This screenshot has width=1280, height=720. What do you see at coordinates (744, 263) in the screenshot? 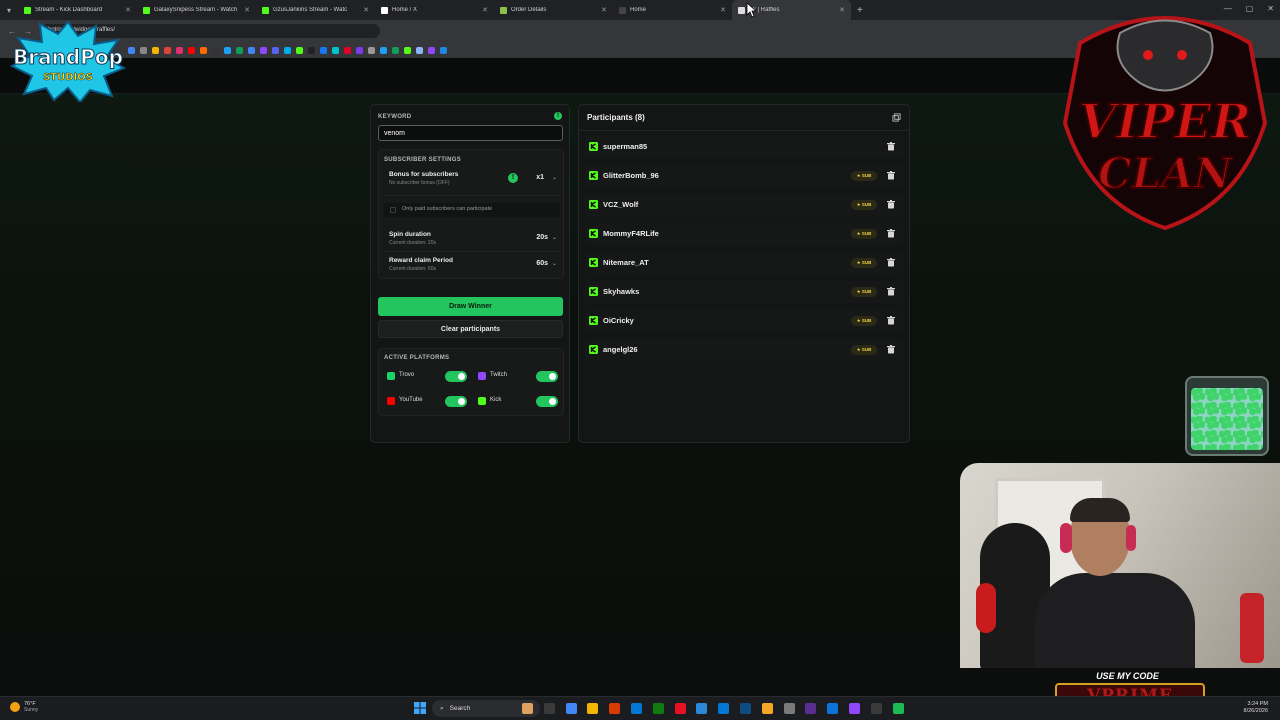
I see `participant-row: Nitemare_AT ★ SUB` at bounding box center [744, 263].